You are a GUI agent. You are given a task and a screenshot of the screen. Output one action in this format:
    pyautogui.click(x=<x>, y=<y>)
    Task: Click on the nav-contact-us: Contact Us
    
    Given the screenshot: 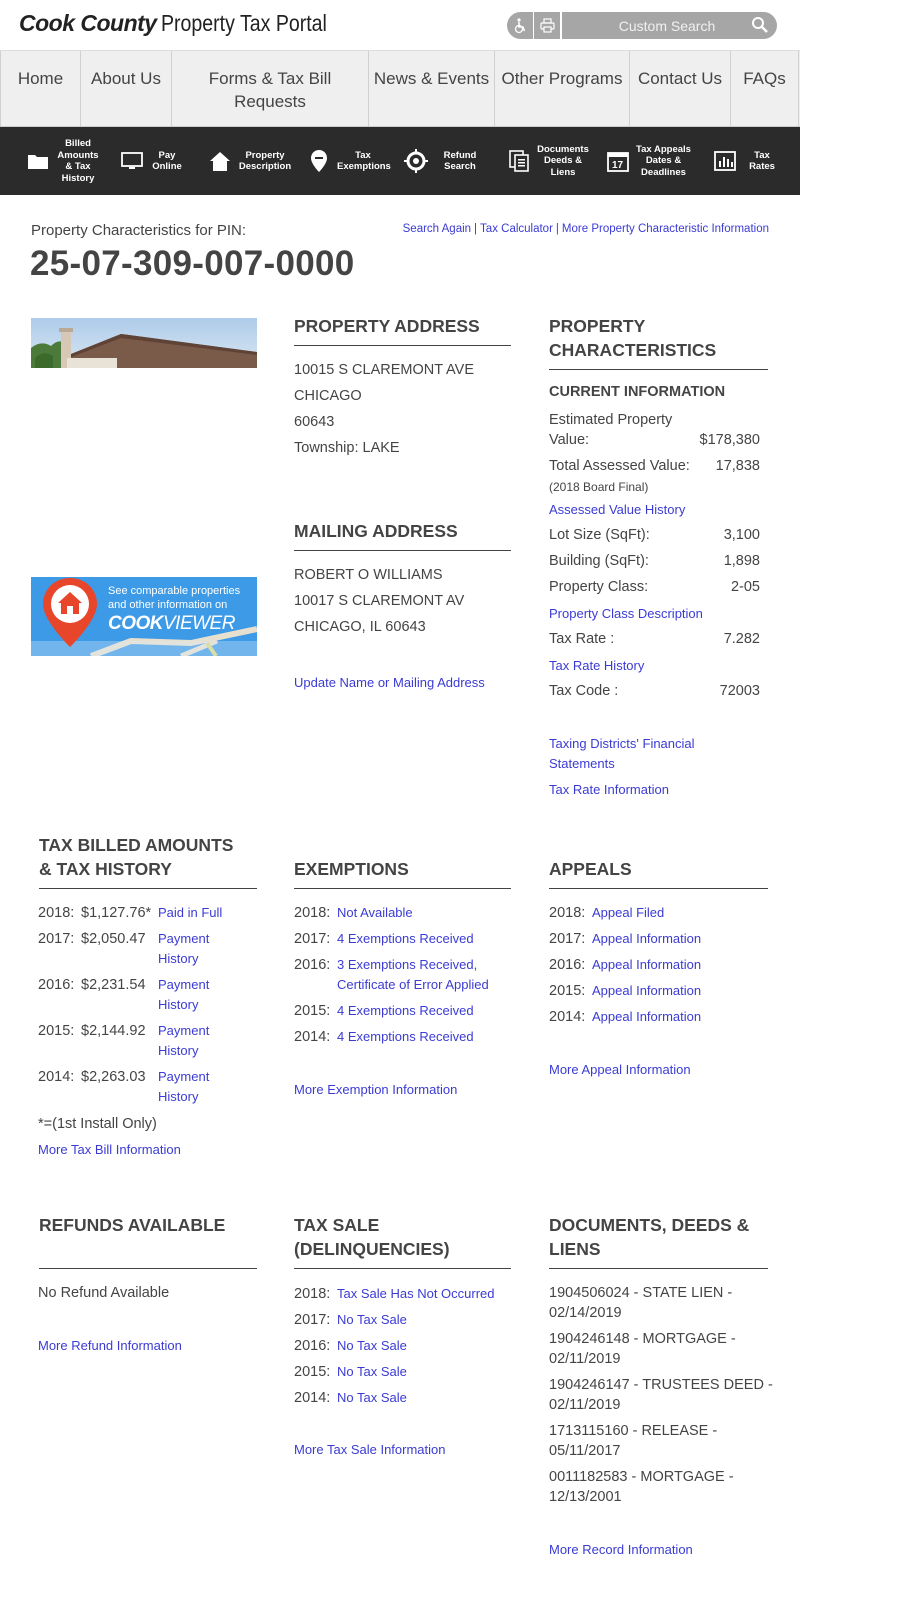 What is the action you would take?
    pyautogui.click(x=680, y=88)
    